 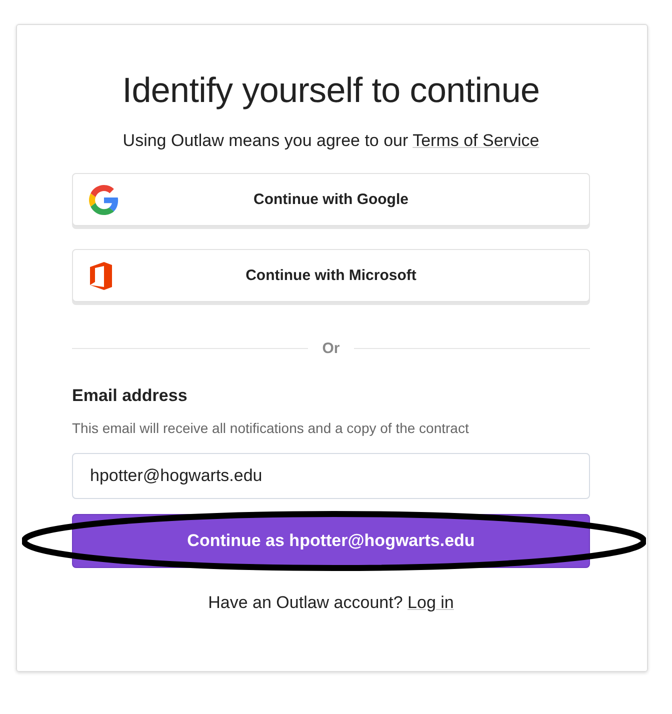 What do you see at coordinates (331, 275) in the screenshot?
I see `sign-in-button: Continue with Microsoft` at bounding box center [331, 275].